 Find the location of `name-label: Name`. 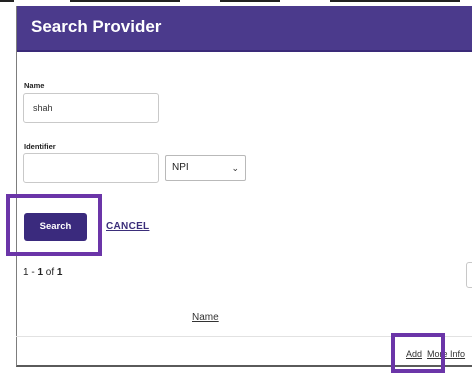

name-label: Name is located at coordinates (34, 85).